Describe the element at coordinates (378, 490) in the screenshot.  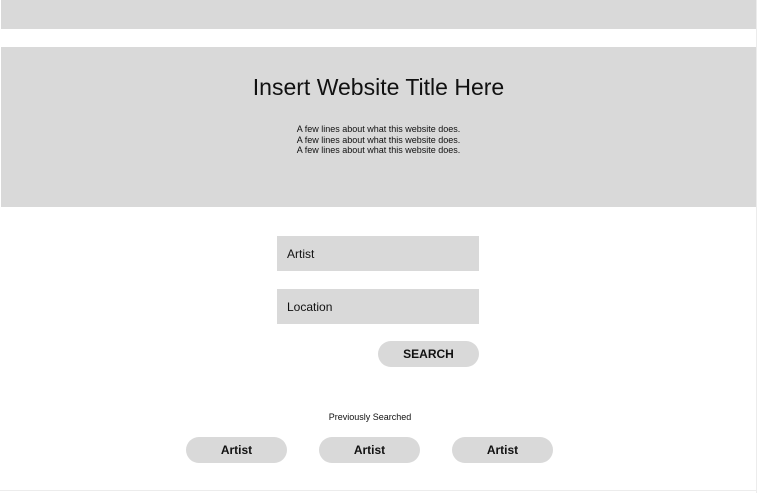
I see `bottom-edge-divider` at that location.